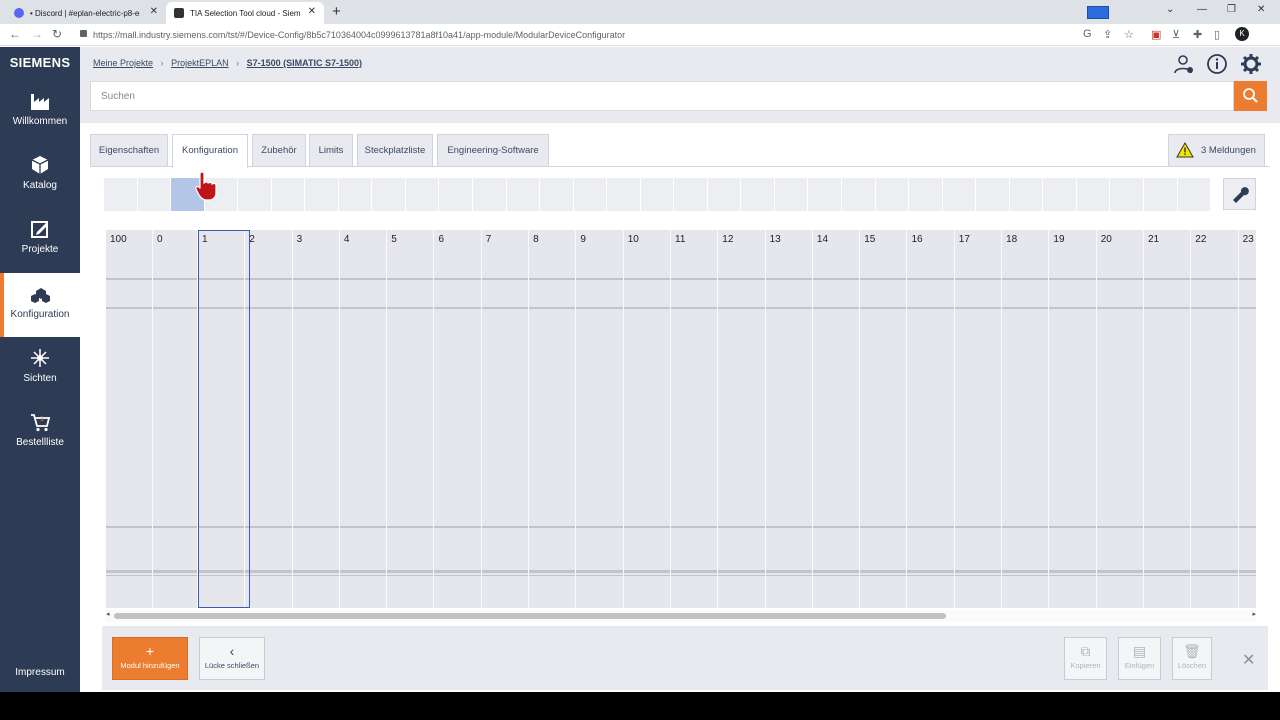  What do you see at coordinates (1239, 194) in the screenshot?
I see `wrench-button` at bounding box center [1239, 194].